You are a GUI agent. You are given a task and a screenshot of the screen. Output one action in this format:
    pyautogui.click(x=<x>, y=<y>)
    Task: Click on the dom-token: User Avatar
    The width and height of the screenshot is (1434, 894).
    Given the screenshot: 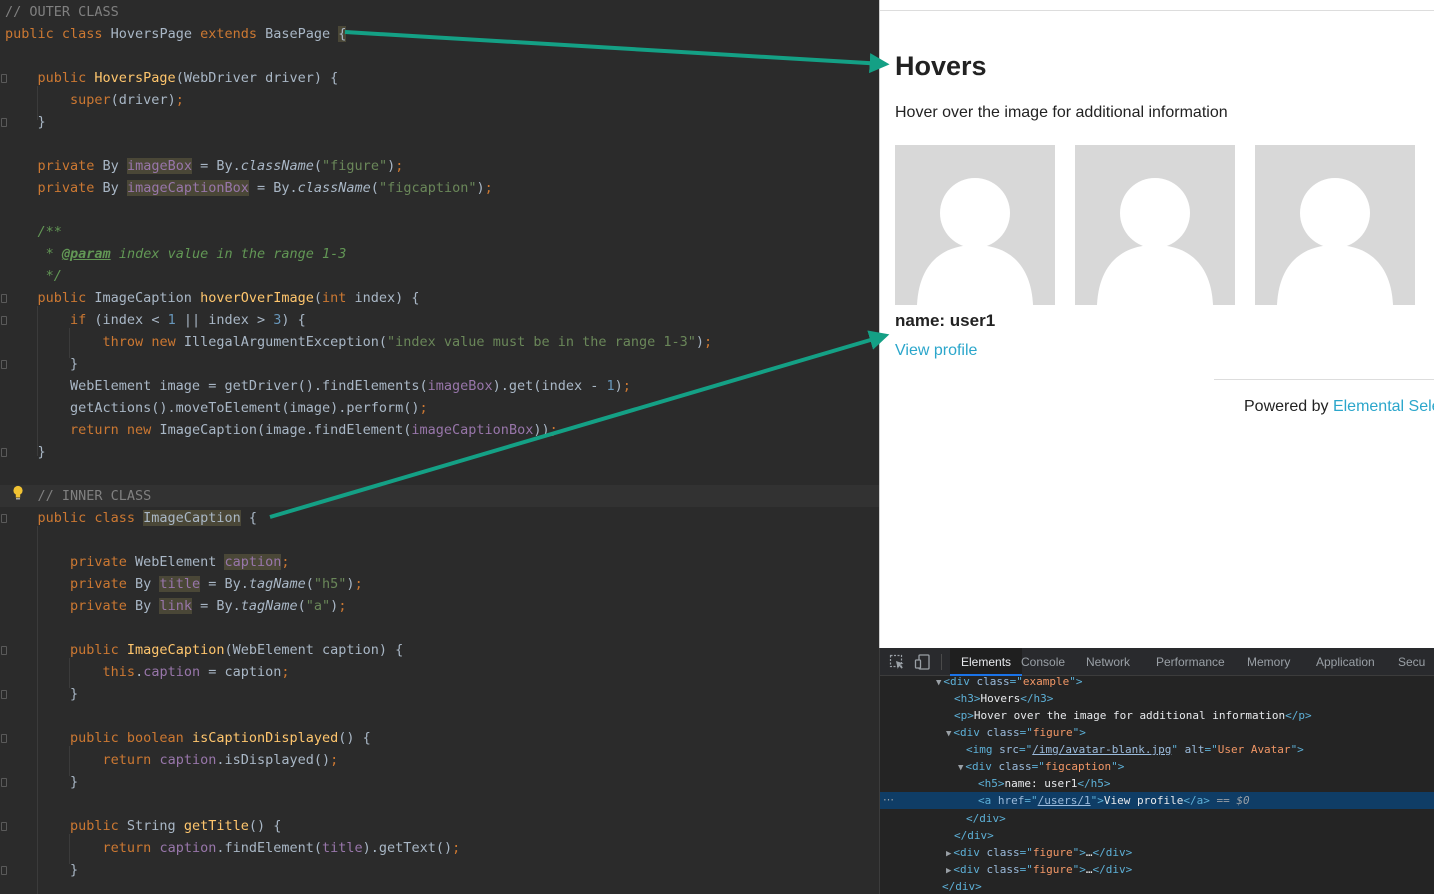 What is the action you would take?
    pyautogui.click(x=1254, y=749)
    